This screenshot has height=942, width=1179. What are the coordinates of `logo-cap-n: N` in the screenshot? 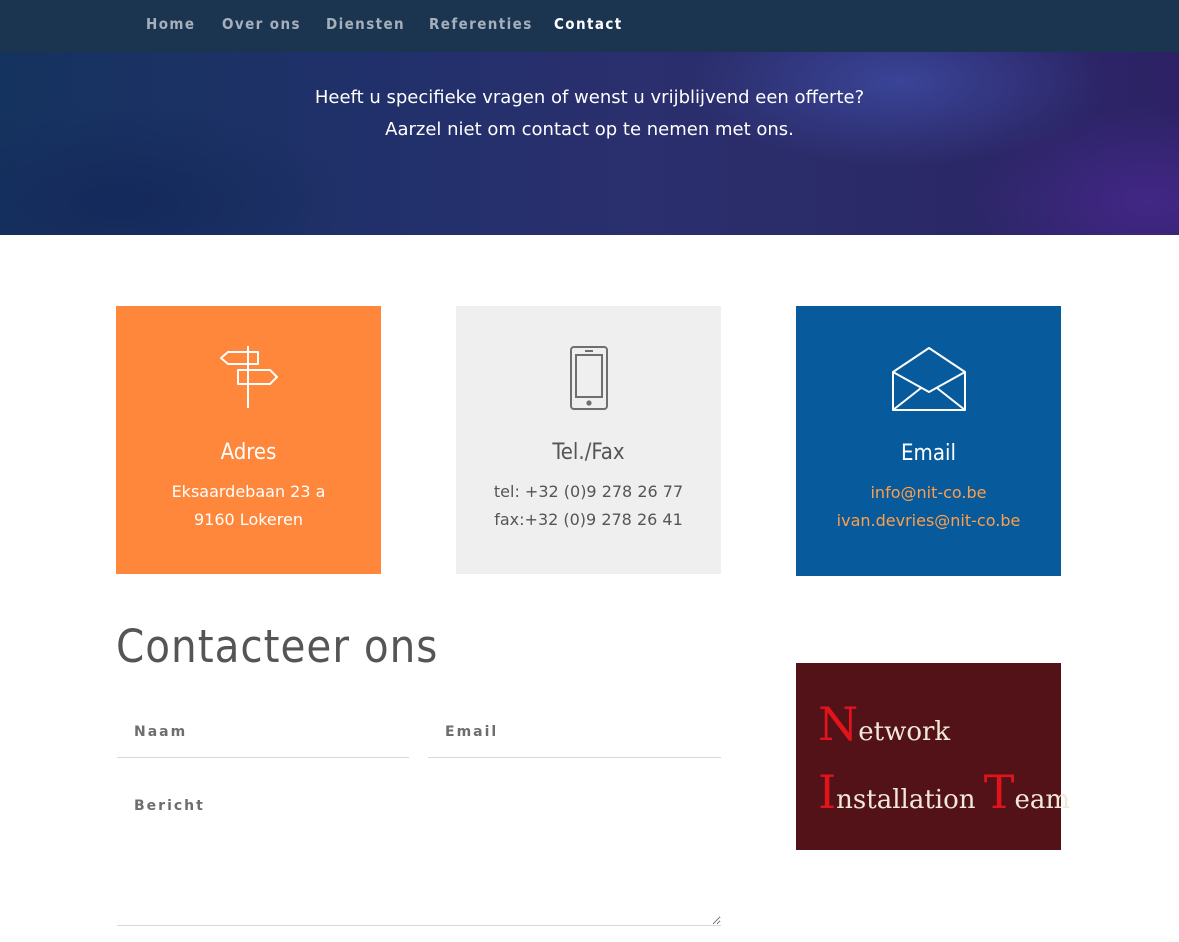 It's located at (838, 724).